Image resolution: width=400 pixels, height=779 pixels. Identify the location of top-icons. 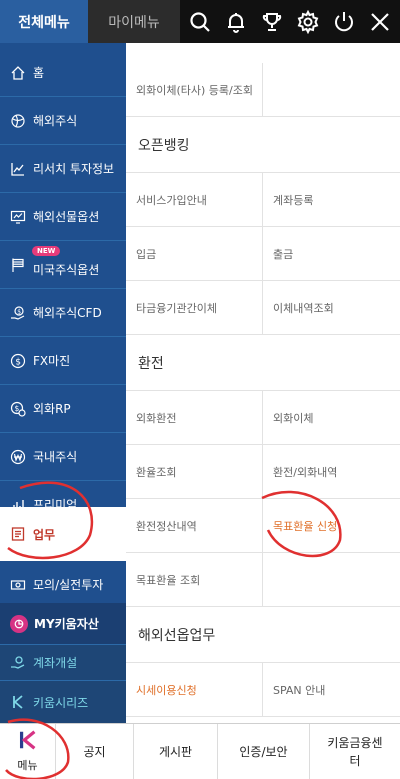
(290, 21).